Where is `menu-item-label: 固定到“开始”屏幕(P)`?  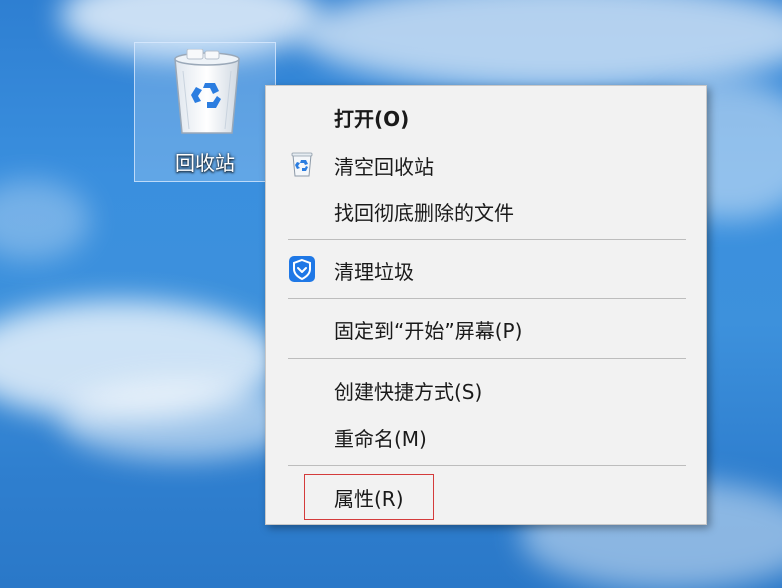 menu-item-label: 固定到“开始”屏幕(P) is located at coordinates (428, 331).